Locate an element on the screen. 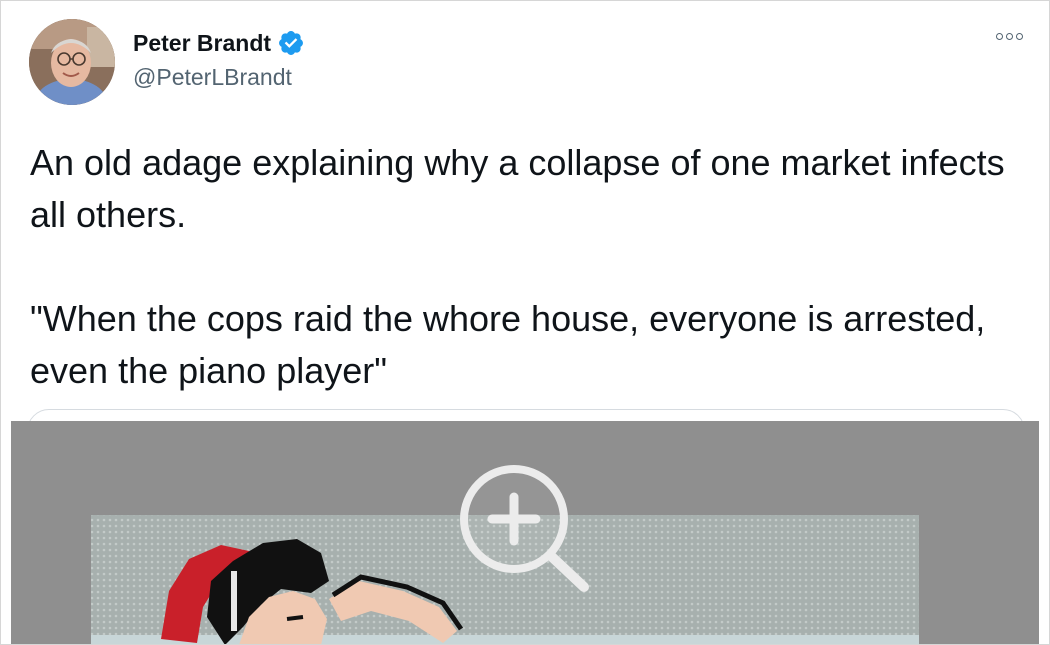 This screenshot has width=1050, height=645. more-options-icon is located at coordinates (1009, 36).